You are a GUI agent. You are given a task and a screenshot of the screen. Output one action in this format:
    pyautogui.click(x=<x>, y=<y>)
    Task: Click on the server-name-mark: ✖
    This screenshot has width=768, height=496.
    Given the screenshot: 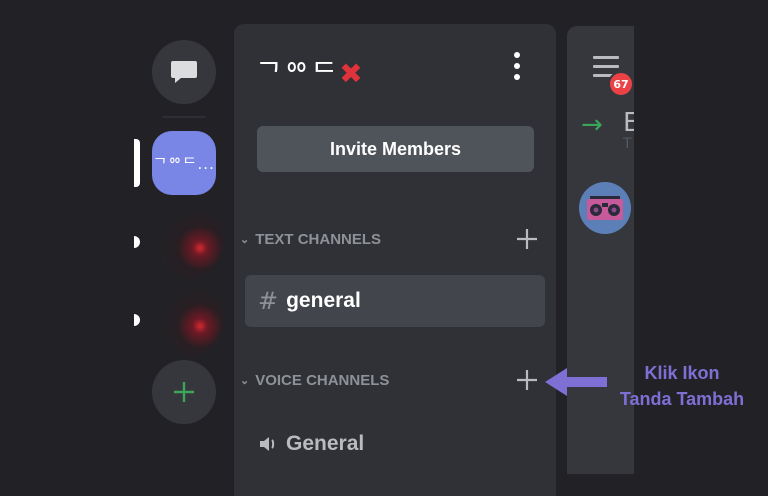 What is the action you would take?
    pyautogui.click(x=352, y=73)
    